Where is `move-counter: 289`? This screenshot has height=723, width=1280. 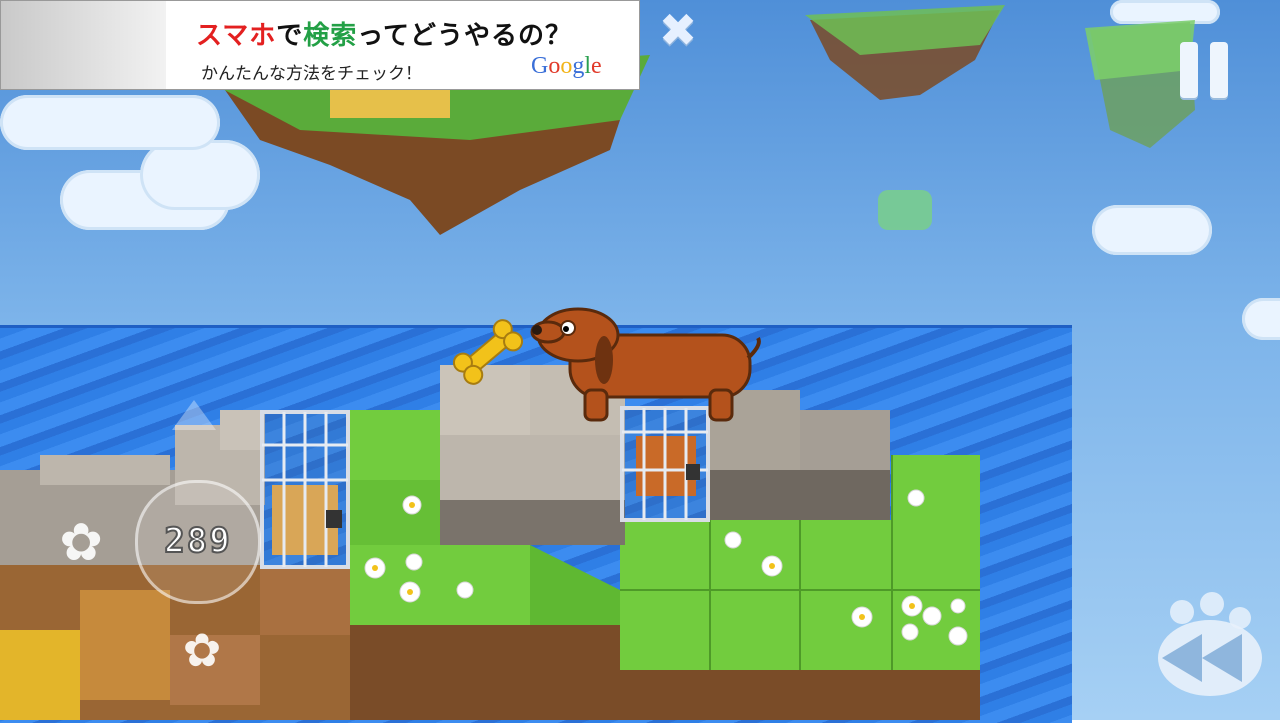
move-counter: 289 is located at coordinates (198, 542).